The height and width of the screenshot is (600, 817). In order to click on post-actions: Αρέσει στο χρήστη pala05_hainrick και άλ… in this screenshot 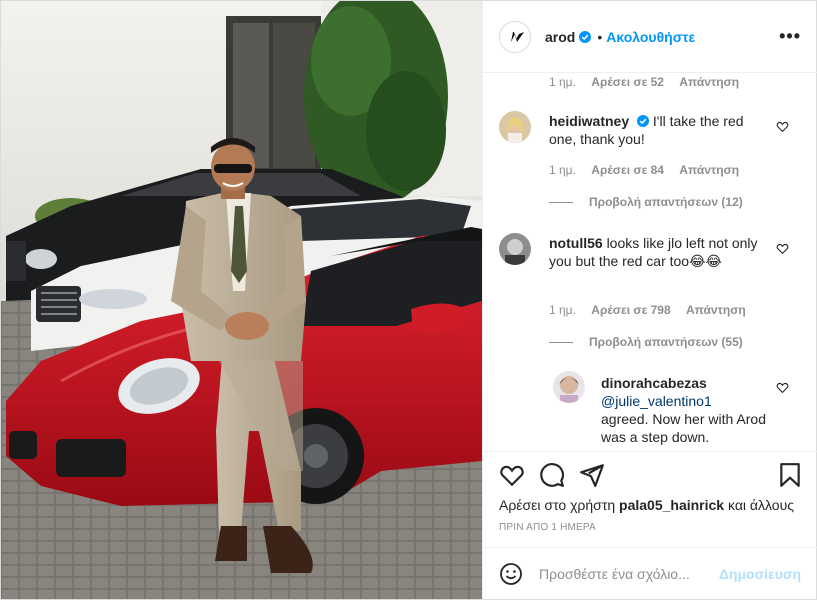, I will do `click(650, 499)`.